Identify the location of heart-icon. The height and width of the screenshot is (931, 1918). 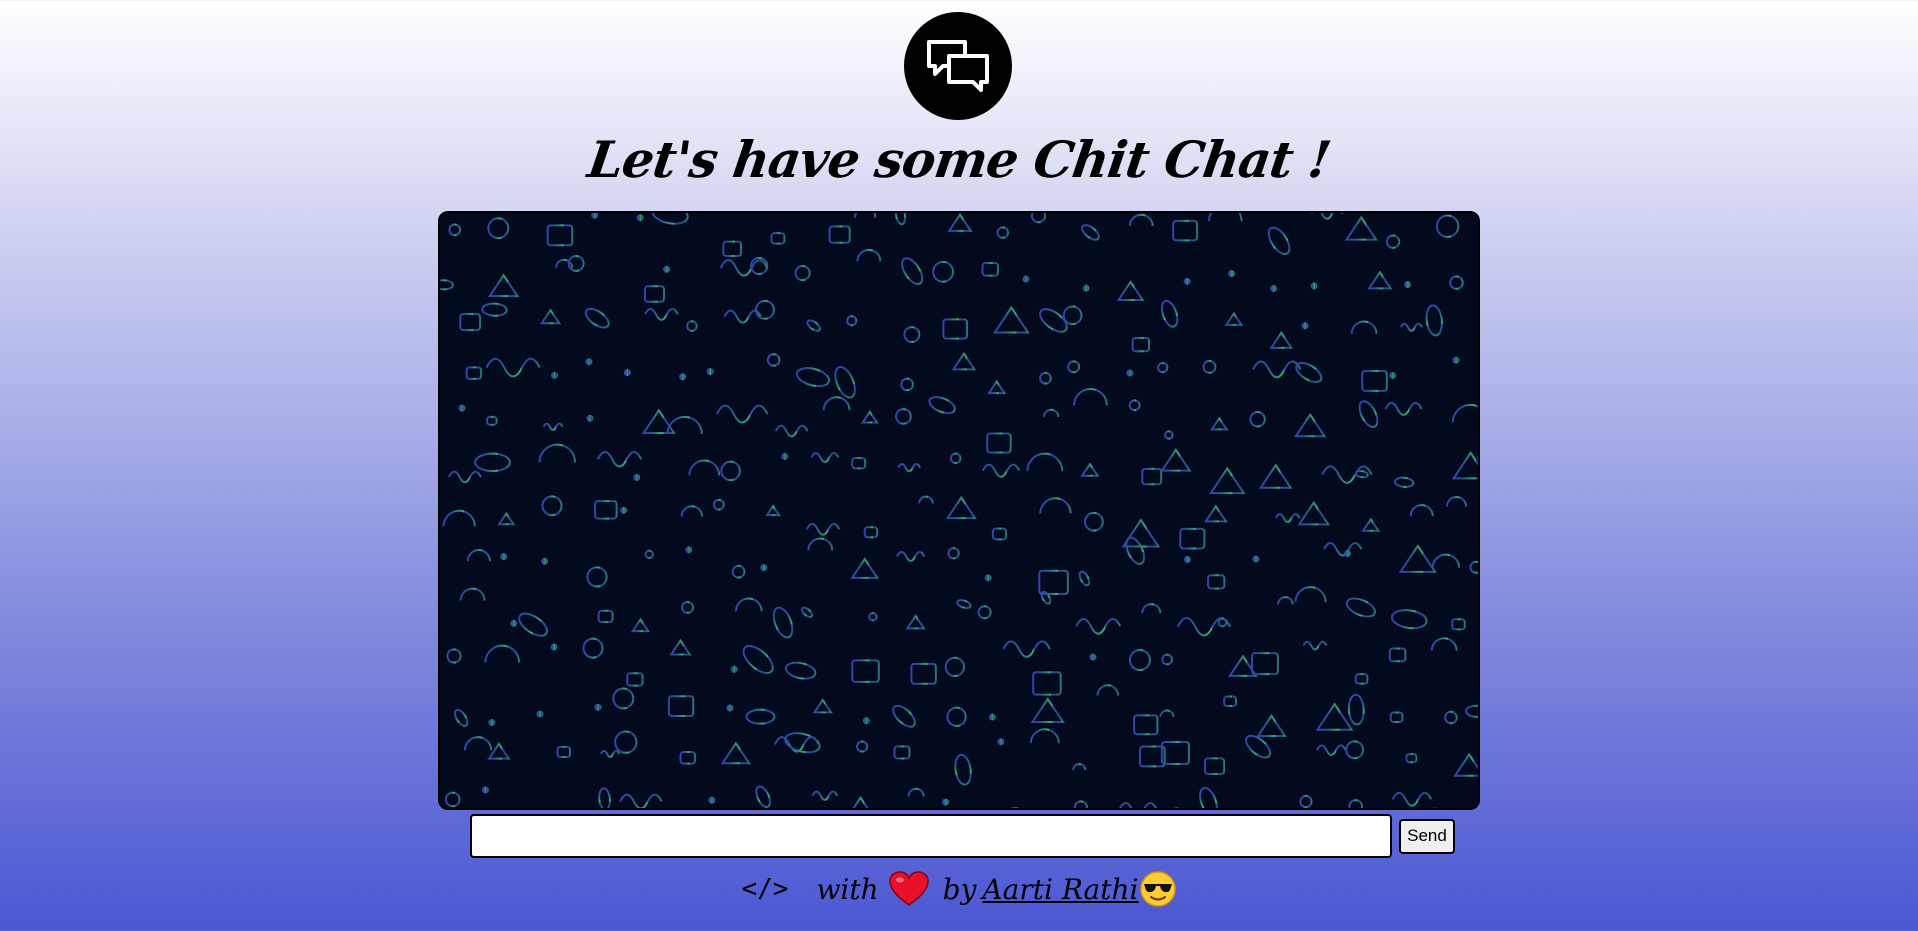
(908, 888).